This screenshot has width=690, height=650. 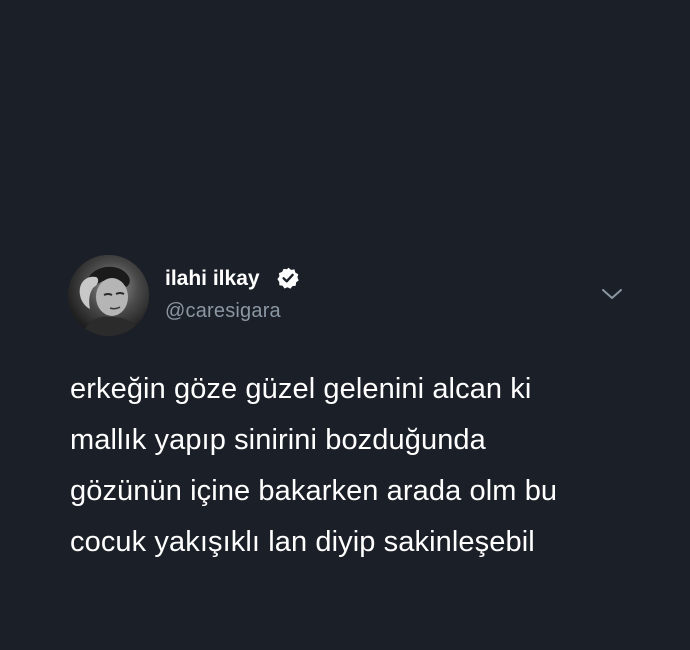 What do you see at coordinates (302, 542) in the screenshot?
I see `tweet-text-line: cocuk yakışıklı lan diyip sakinleşebil` at bounding box center [302, 542].